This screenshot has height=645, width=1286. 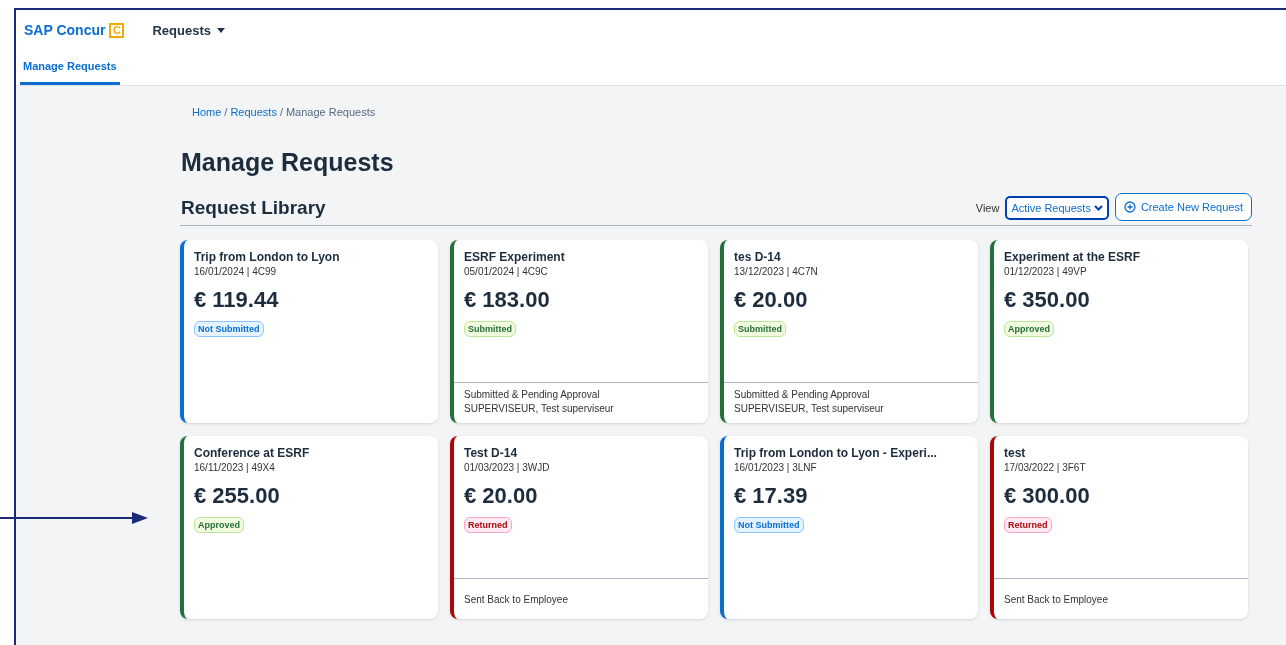 What do you see at coordinates (288, 162) in the screenshot?
I see `page-title: Manage Requests` at bounding box center [288, 162].